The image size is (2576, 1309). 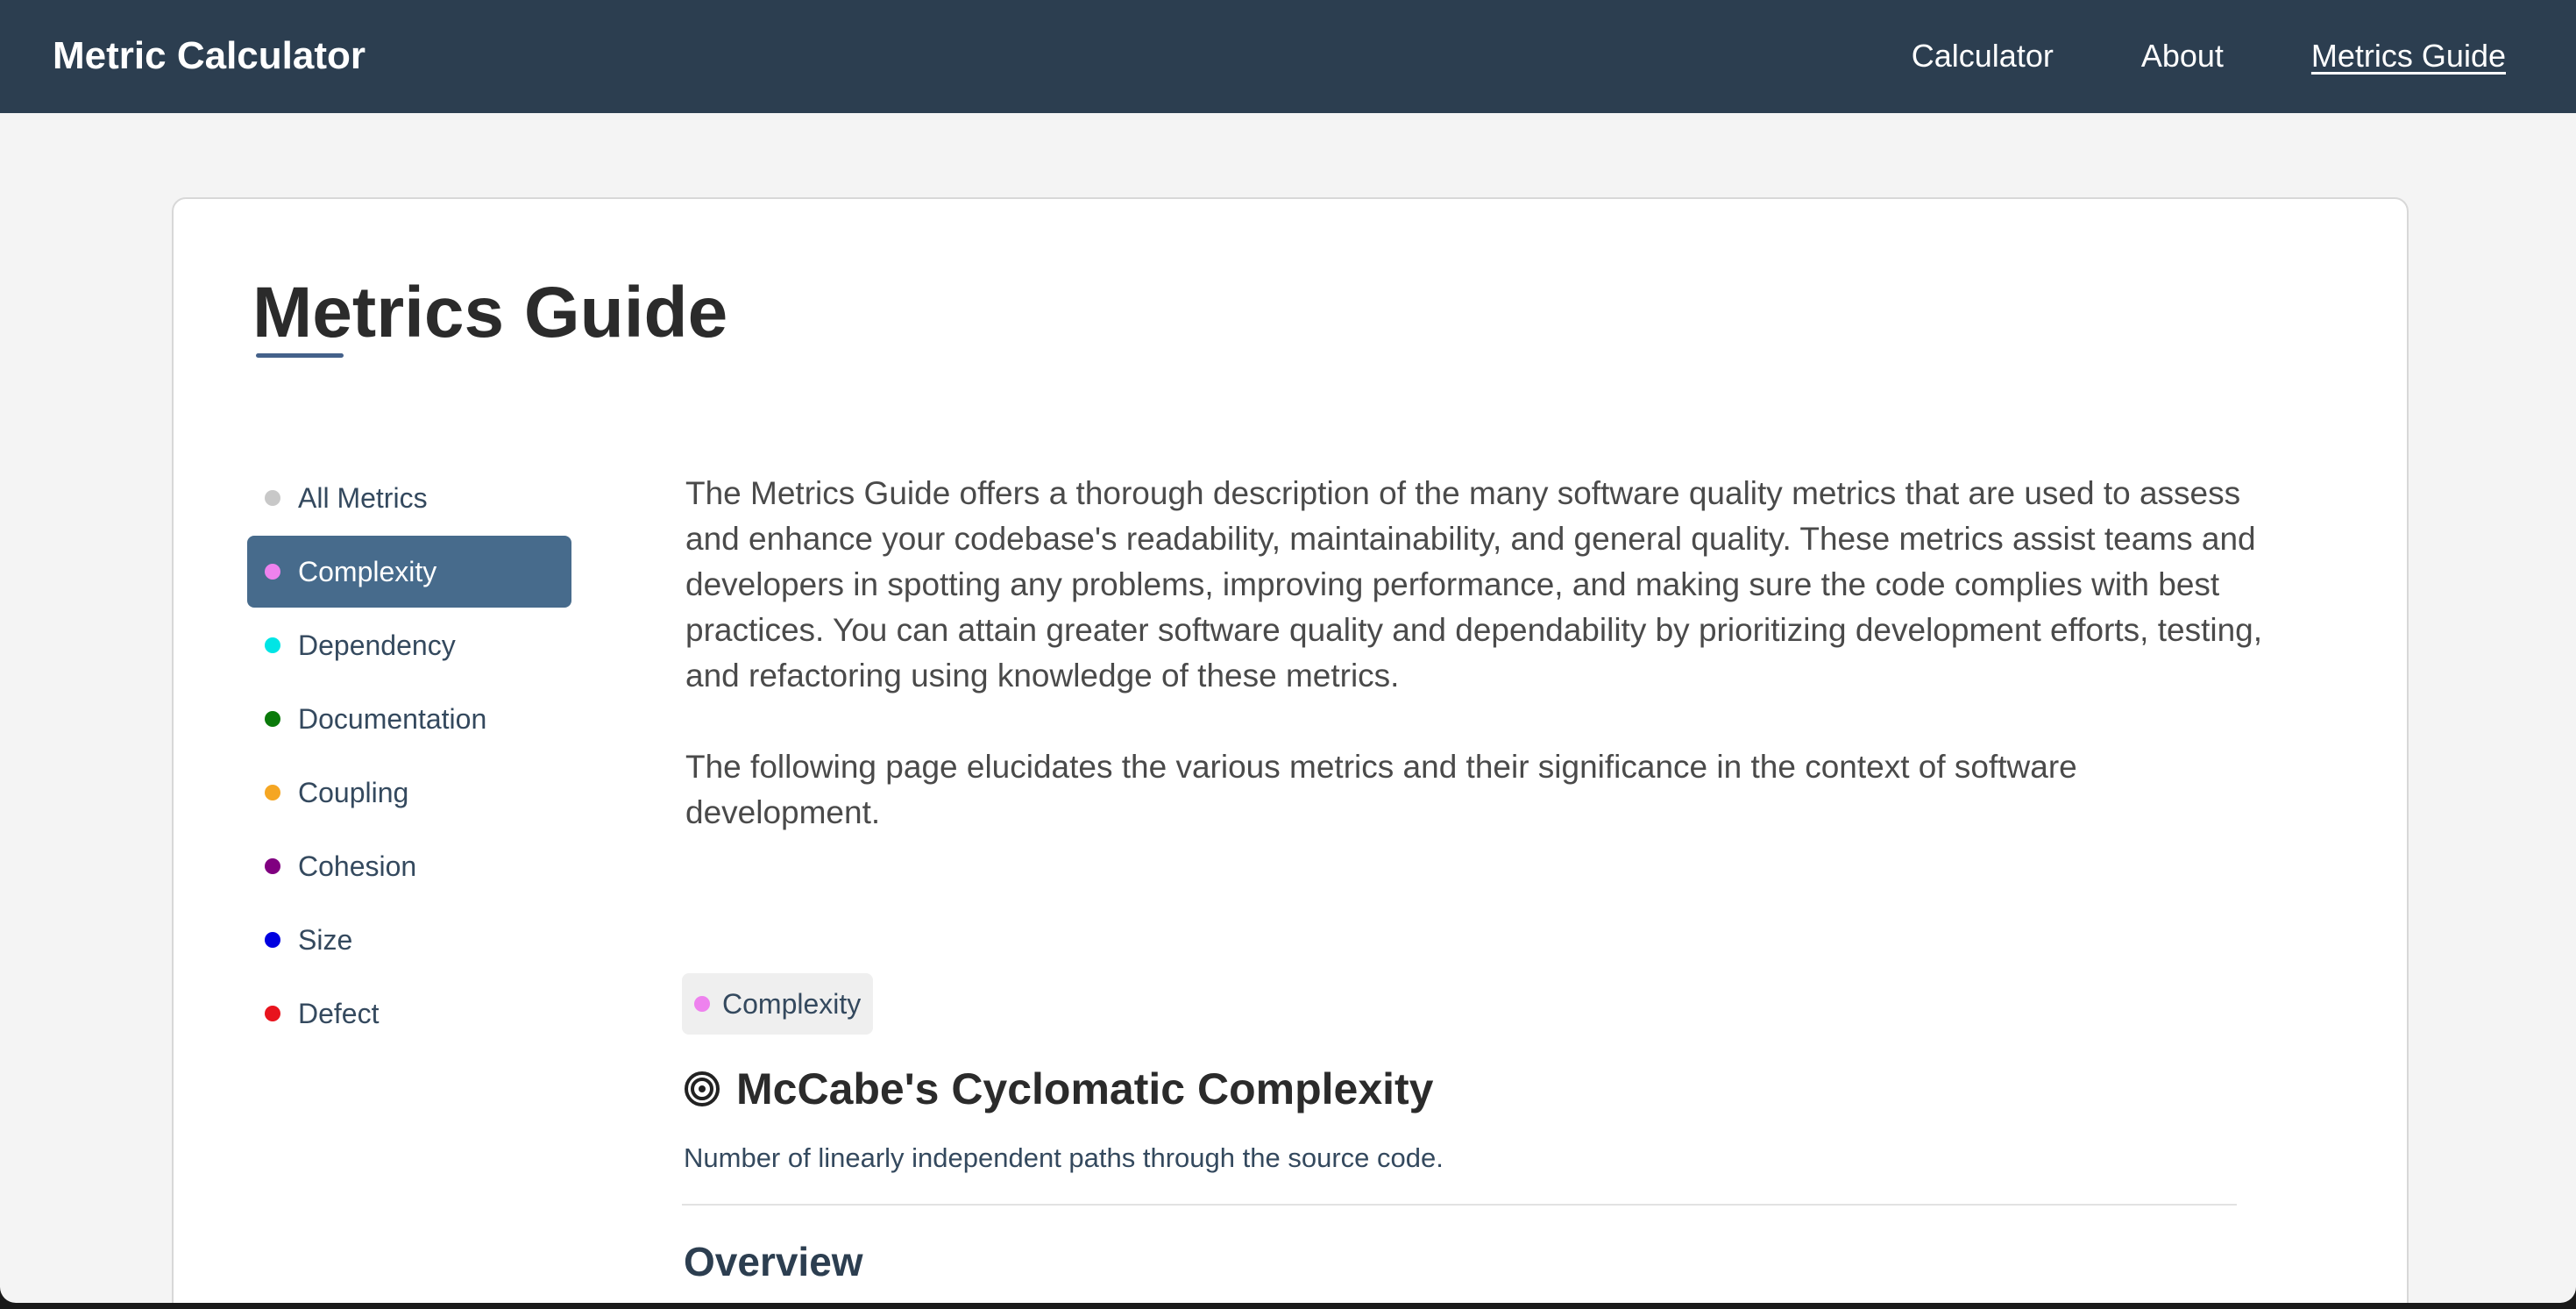 I want to click on nav-link-about: About, so click(x=2182, y=56).